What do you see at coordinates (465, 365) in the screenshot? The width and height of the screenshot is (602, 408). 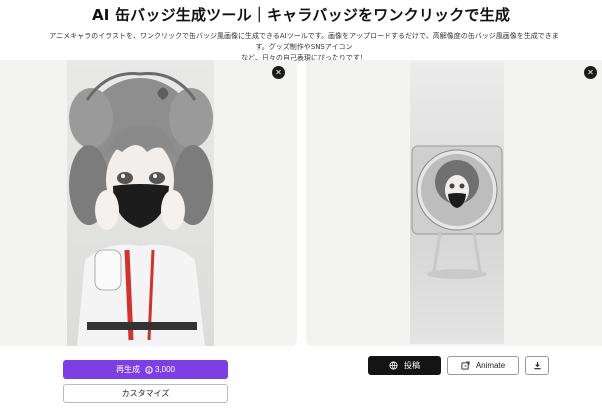 I see `animate-icon` at bounding box center [465, 365].